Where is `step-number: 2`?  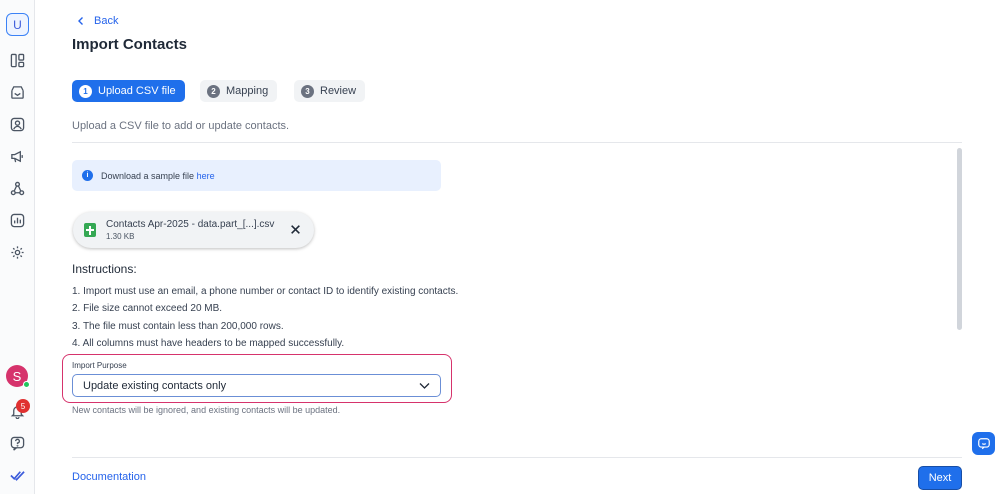 step-number: 2 is located at coordinates (213, 91).